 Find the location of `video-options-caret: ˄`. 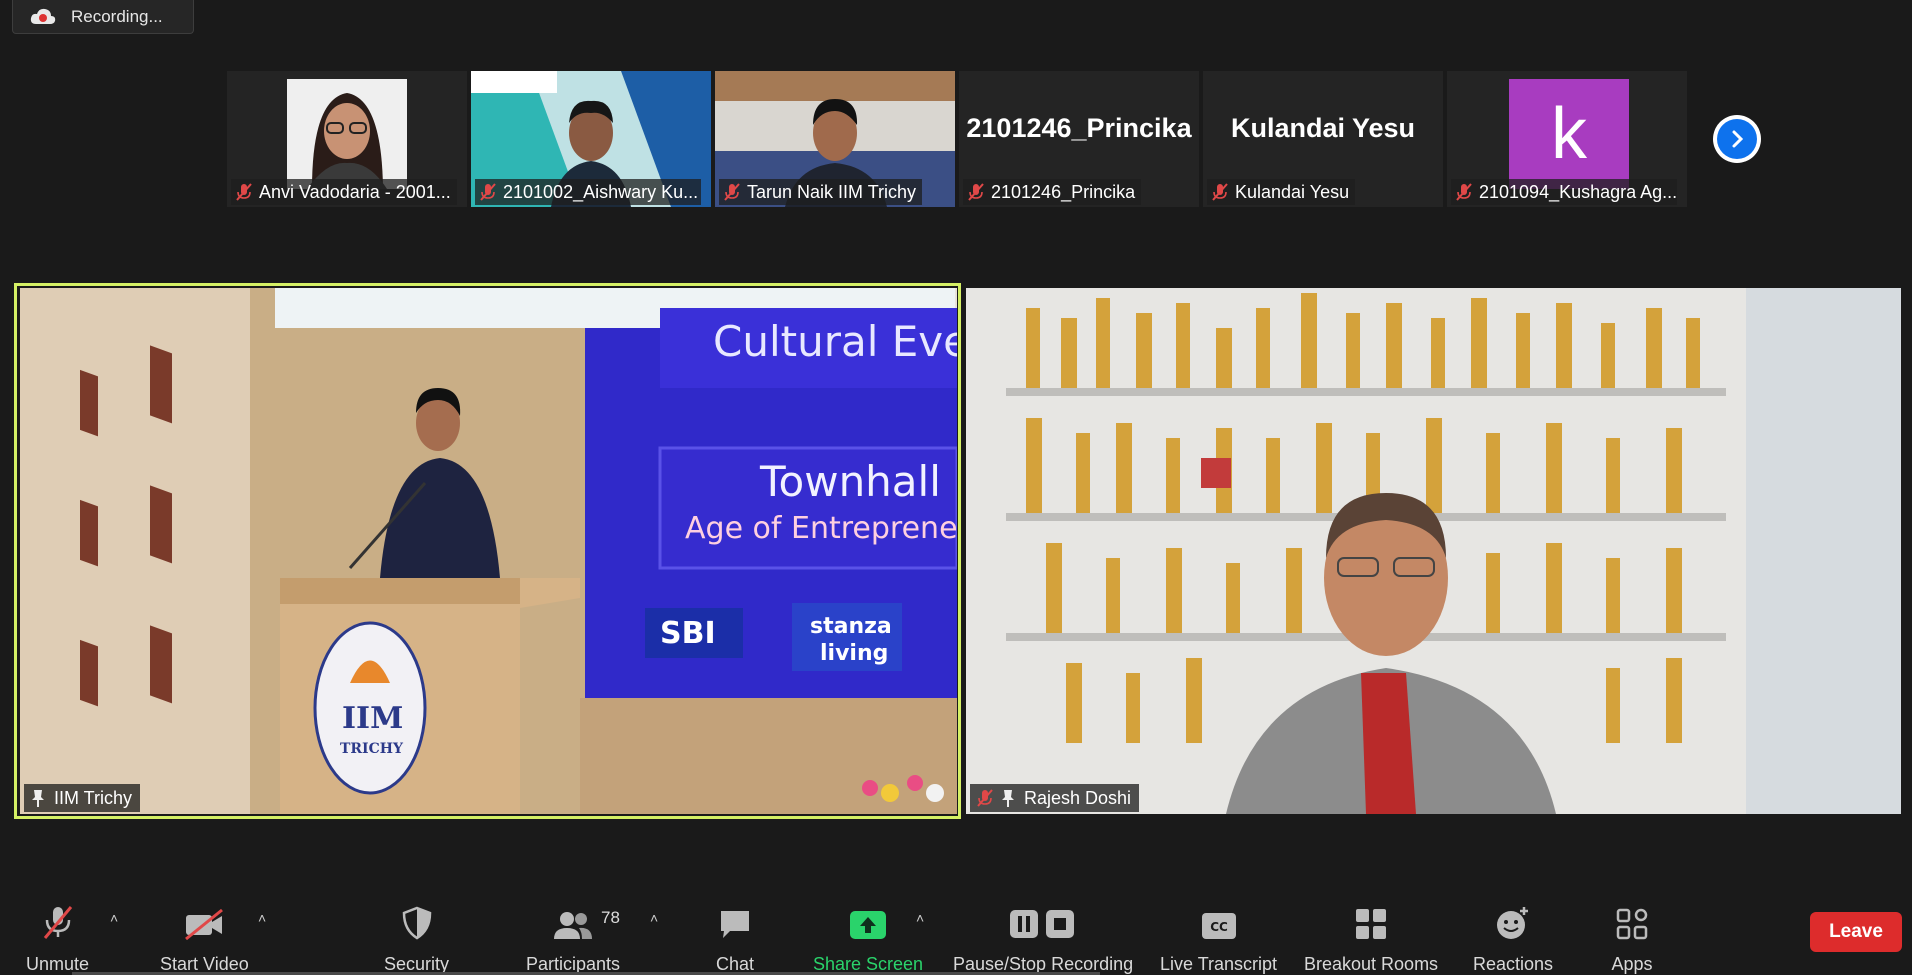

video-options-caret: ˄ is located at coordinates (262, 918).